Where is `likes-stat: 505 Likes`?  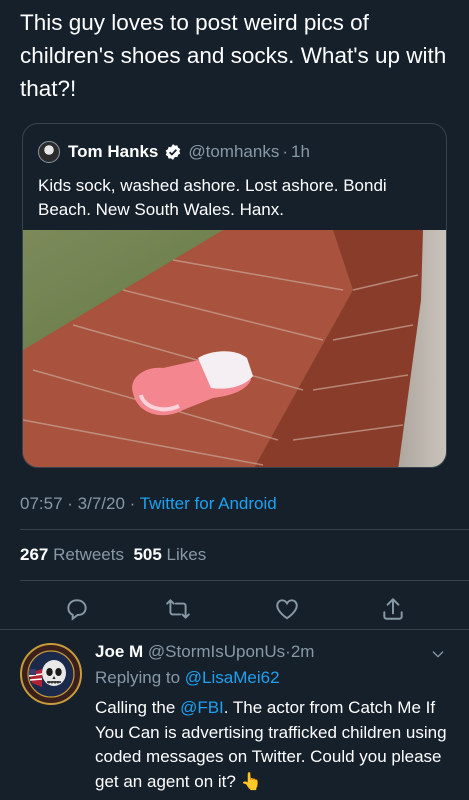 likes-stat: 505 Likes is located at coordinates (169, 554).